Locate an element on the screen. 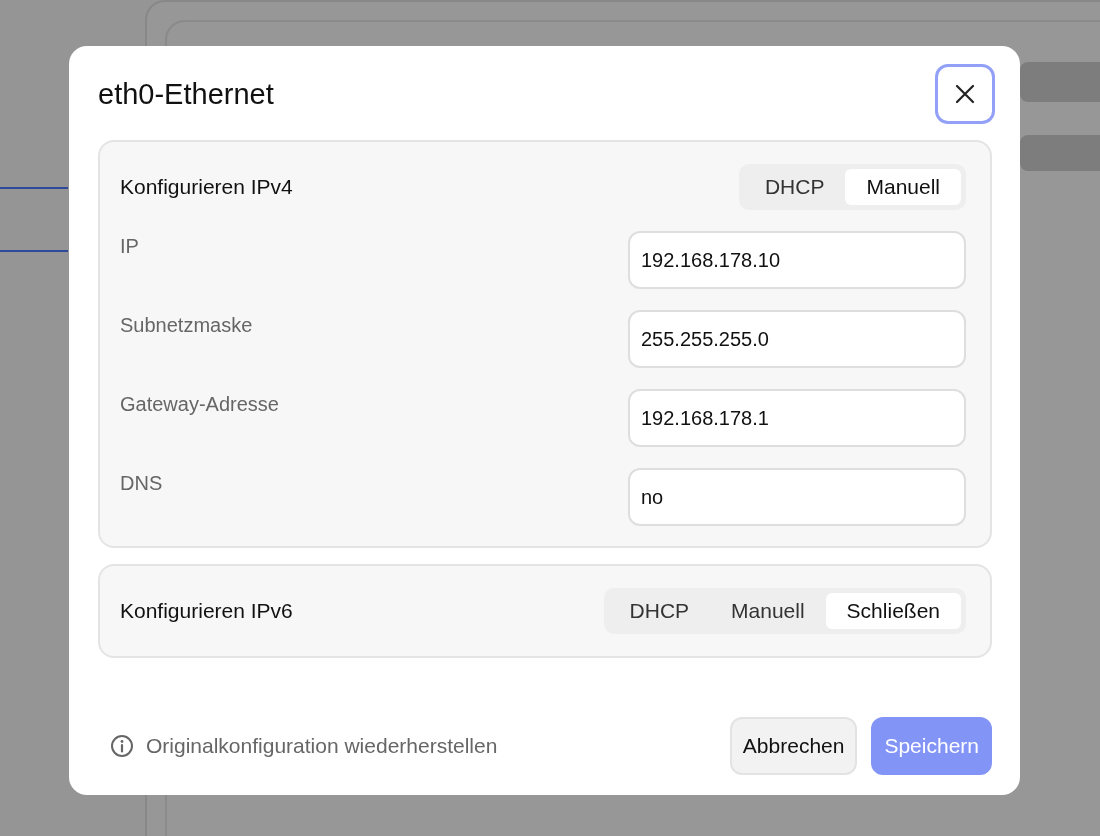 The image size is (1100, 836). restore-link: Originalkonfiguration wiederherstellen is located at coordinates (322, 746).